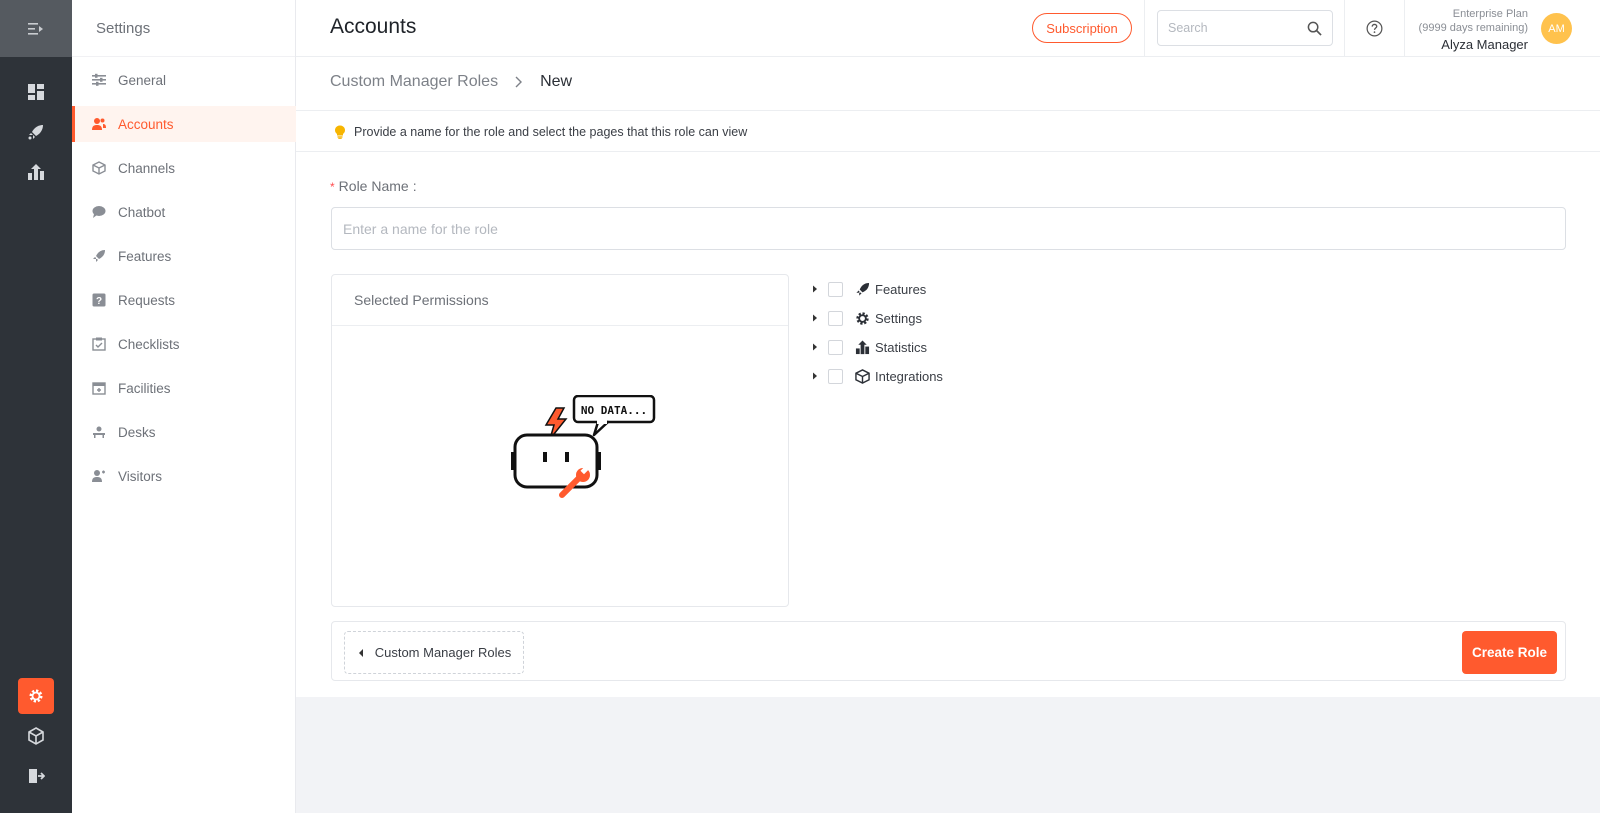 Image resolution: width=1600 pixels, height=813 pixels. What do you see at coordinates (414, 82) in the screenshot?
I see `breadcrumb-root-link: Custom Manager Roles` at bounding box center [414, 82].